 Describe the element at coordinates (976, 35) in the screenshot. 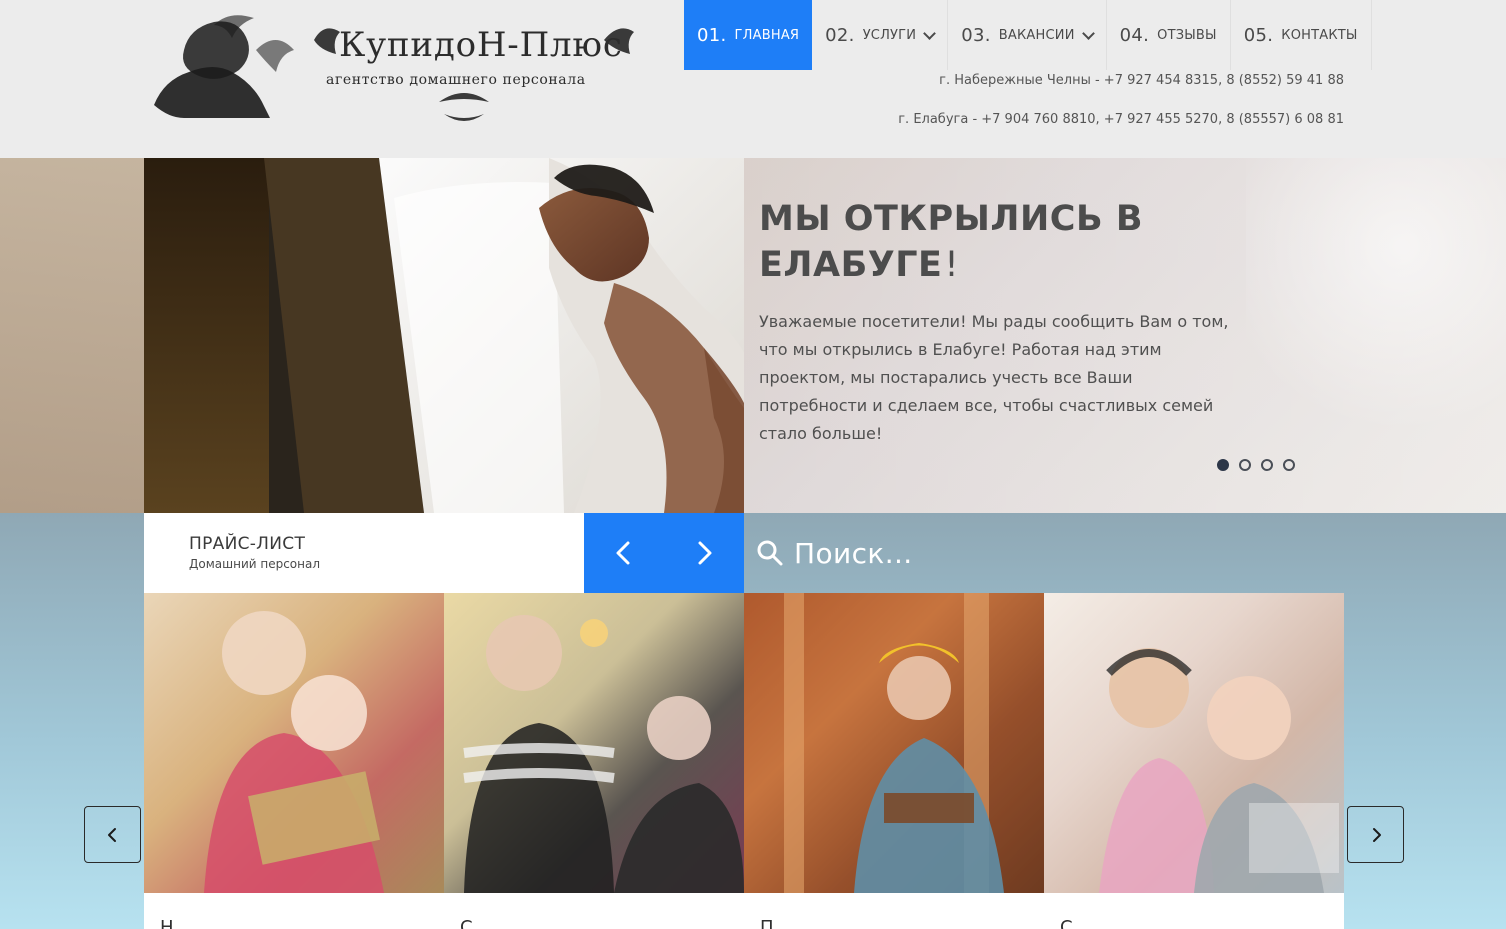

I see `nav-number: 03.` at that location.